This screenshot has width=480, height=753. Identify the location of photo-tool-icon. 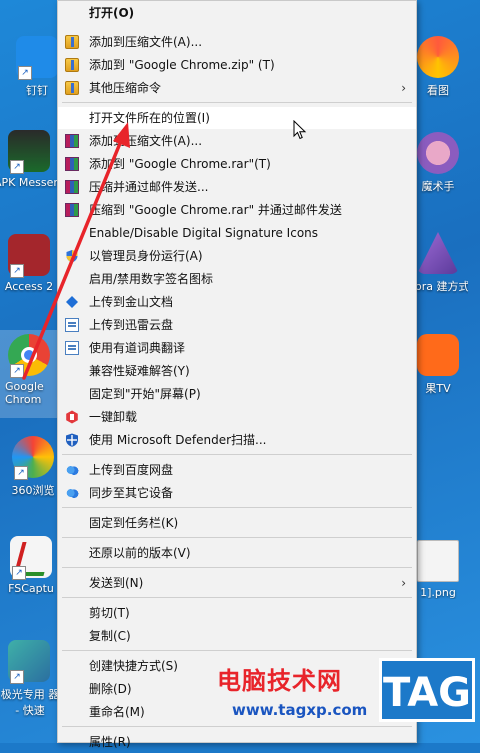
(438, 153).